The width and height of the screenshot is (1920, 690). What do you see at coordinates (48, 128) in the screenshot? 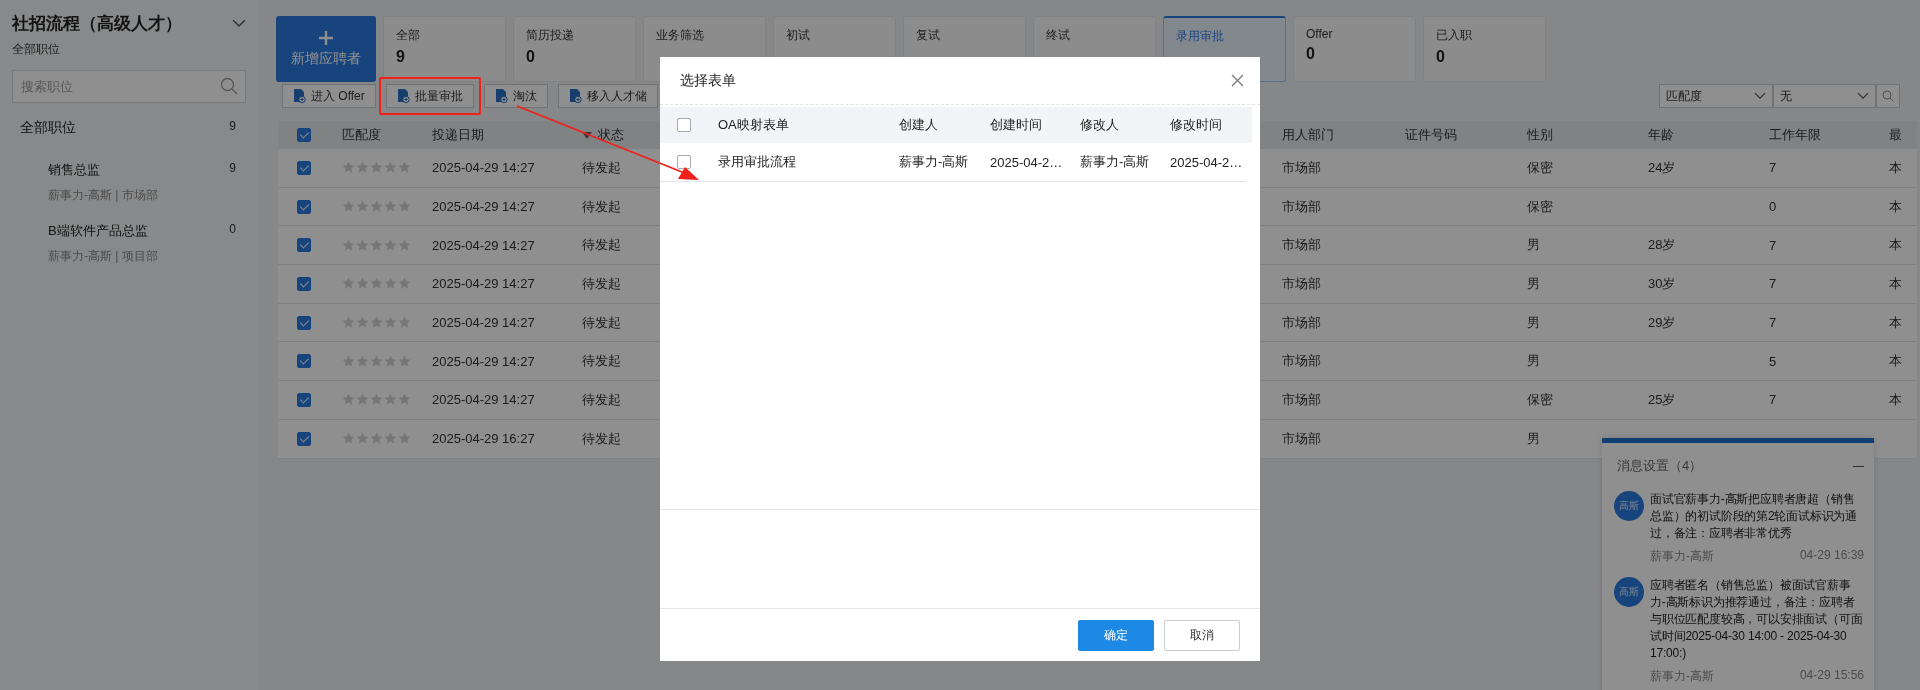
I see `position-name: 全部职位` at bounding box center [48, 128].